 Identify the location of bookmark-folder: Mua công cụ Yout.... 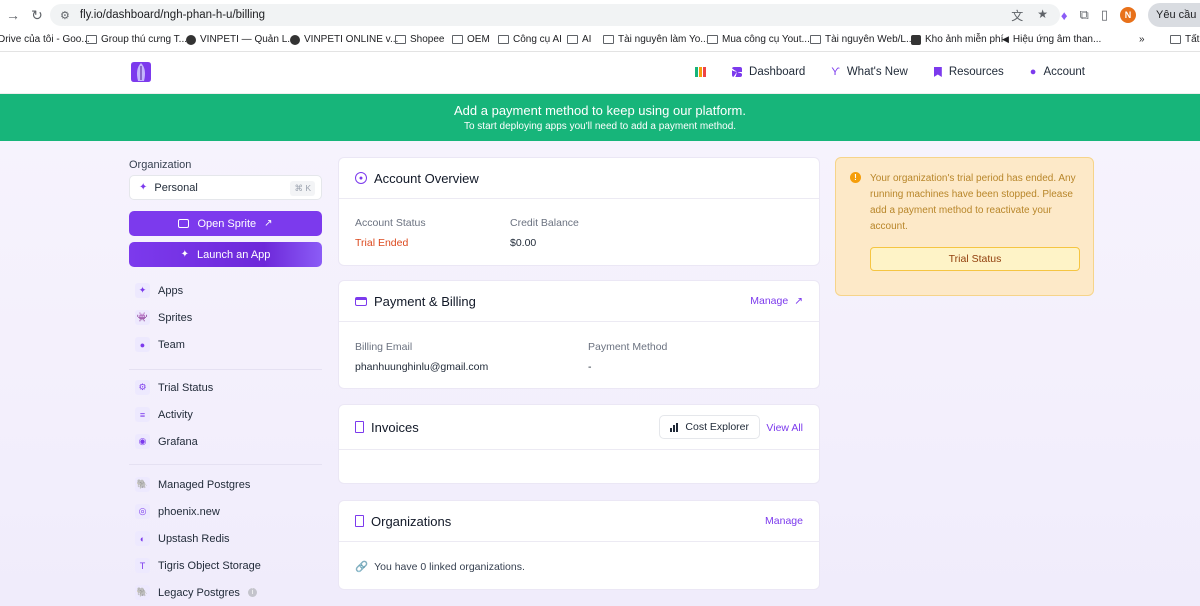
(758, 39).